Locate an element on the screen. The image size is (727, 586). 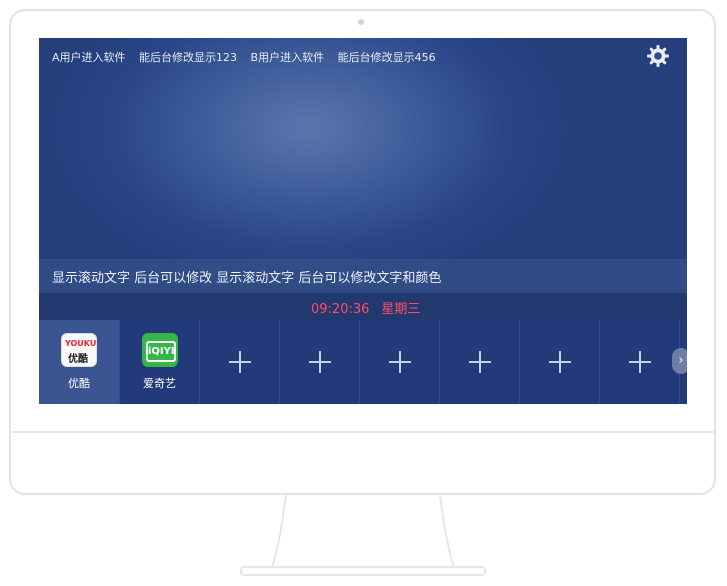
gear-icon is located at coordinates (658, 56).